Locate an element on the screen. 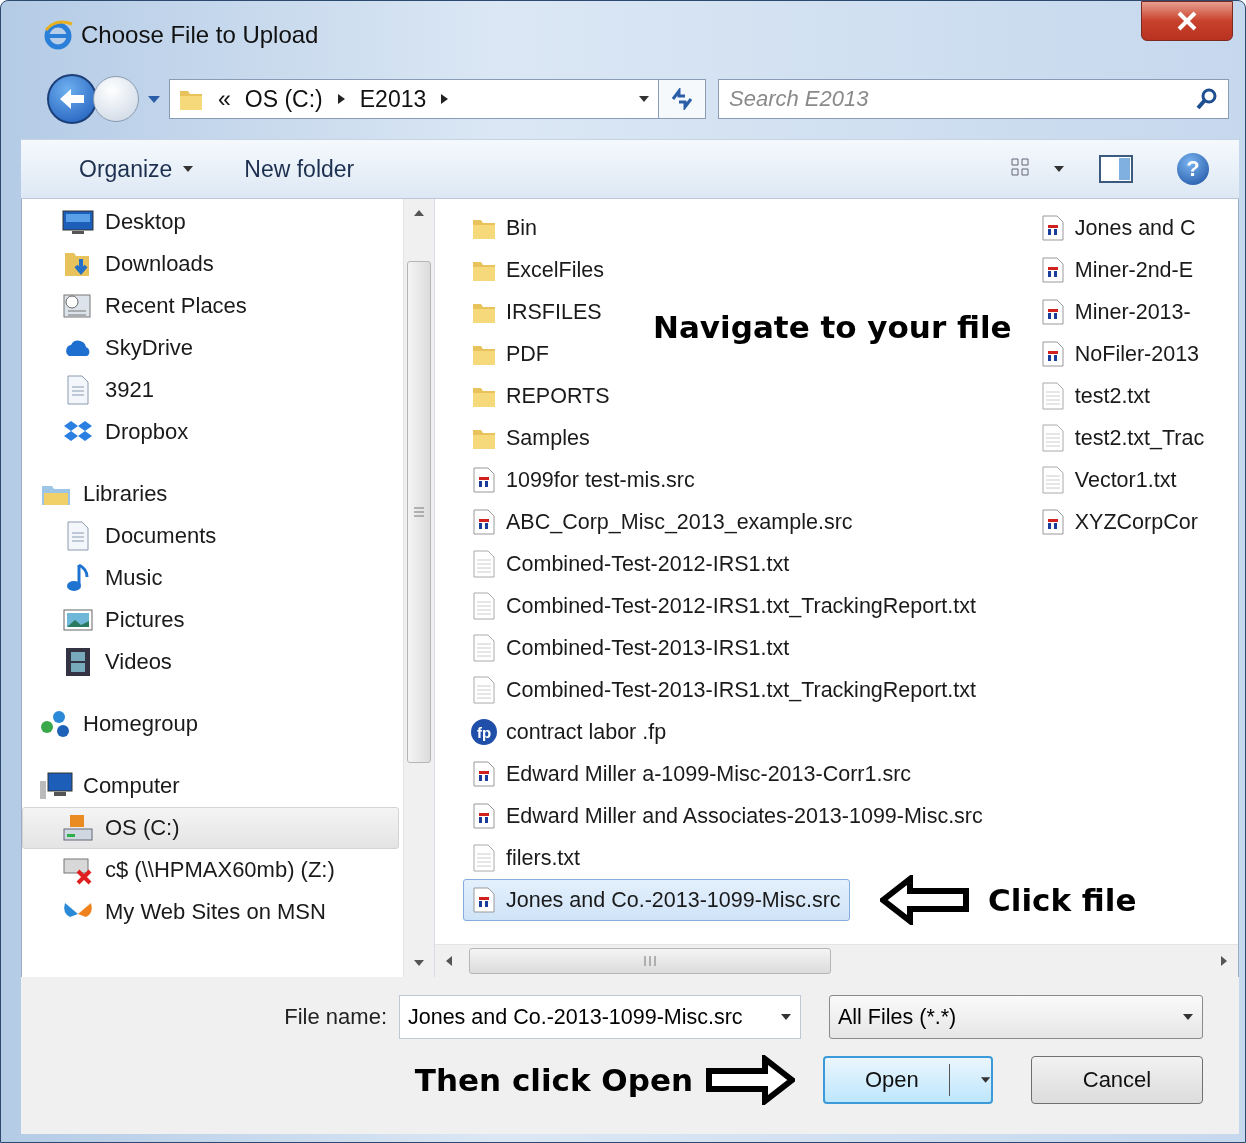 The image size is (1246, 1143). nav-item: Music is located at coordinates (210, 578).